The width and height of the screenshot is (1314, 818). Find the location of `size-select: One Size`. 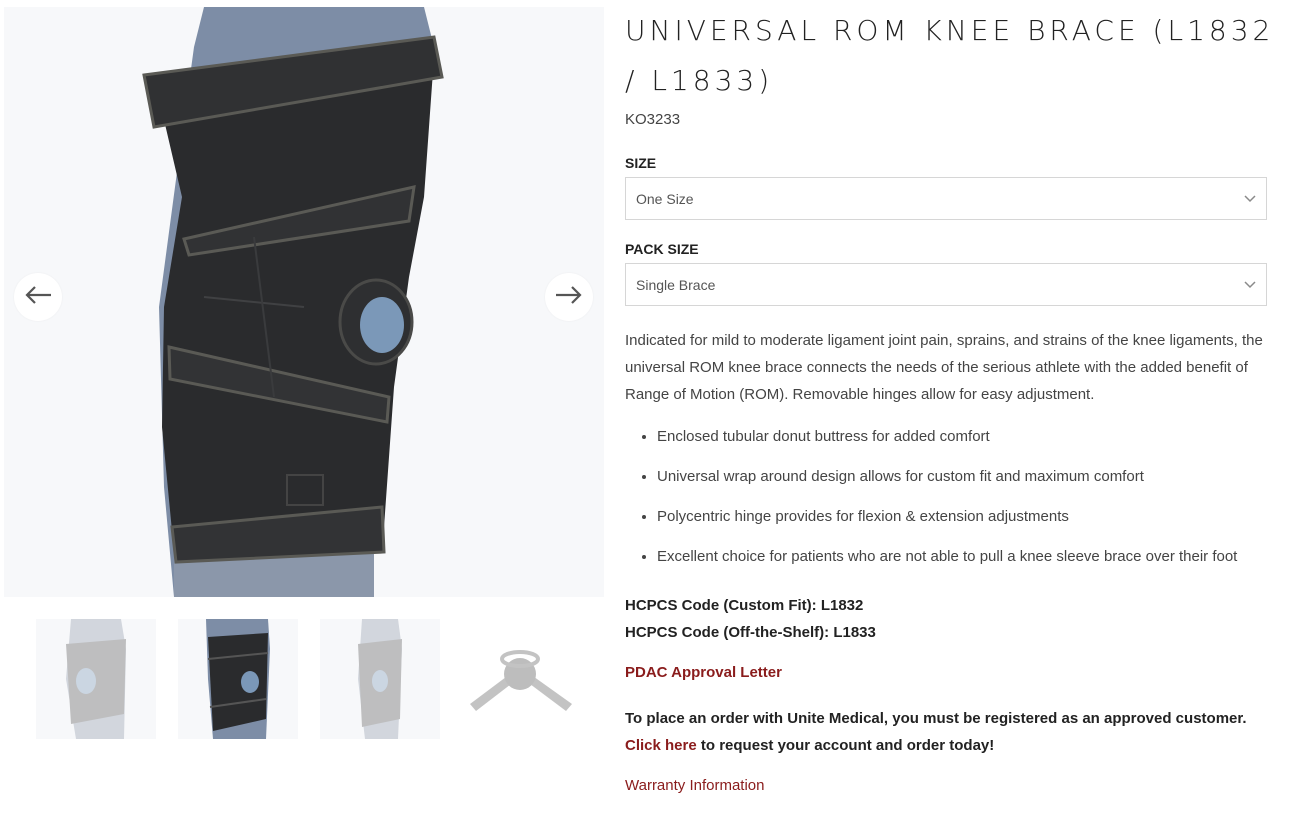

size-select: One Size is located at coordinates (946, 198).